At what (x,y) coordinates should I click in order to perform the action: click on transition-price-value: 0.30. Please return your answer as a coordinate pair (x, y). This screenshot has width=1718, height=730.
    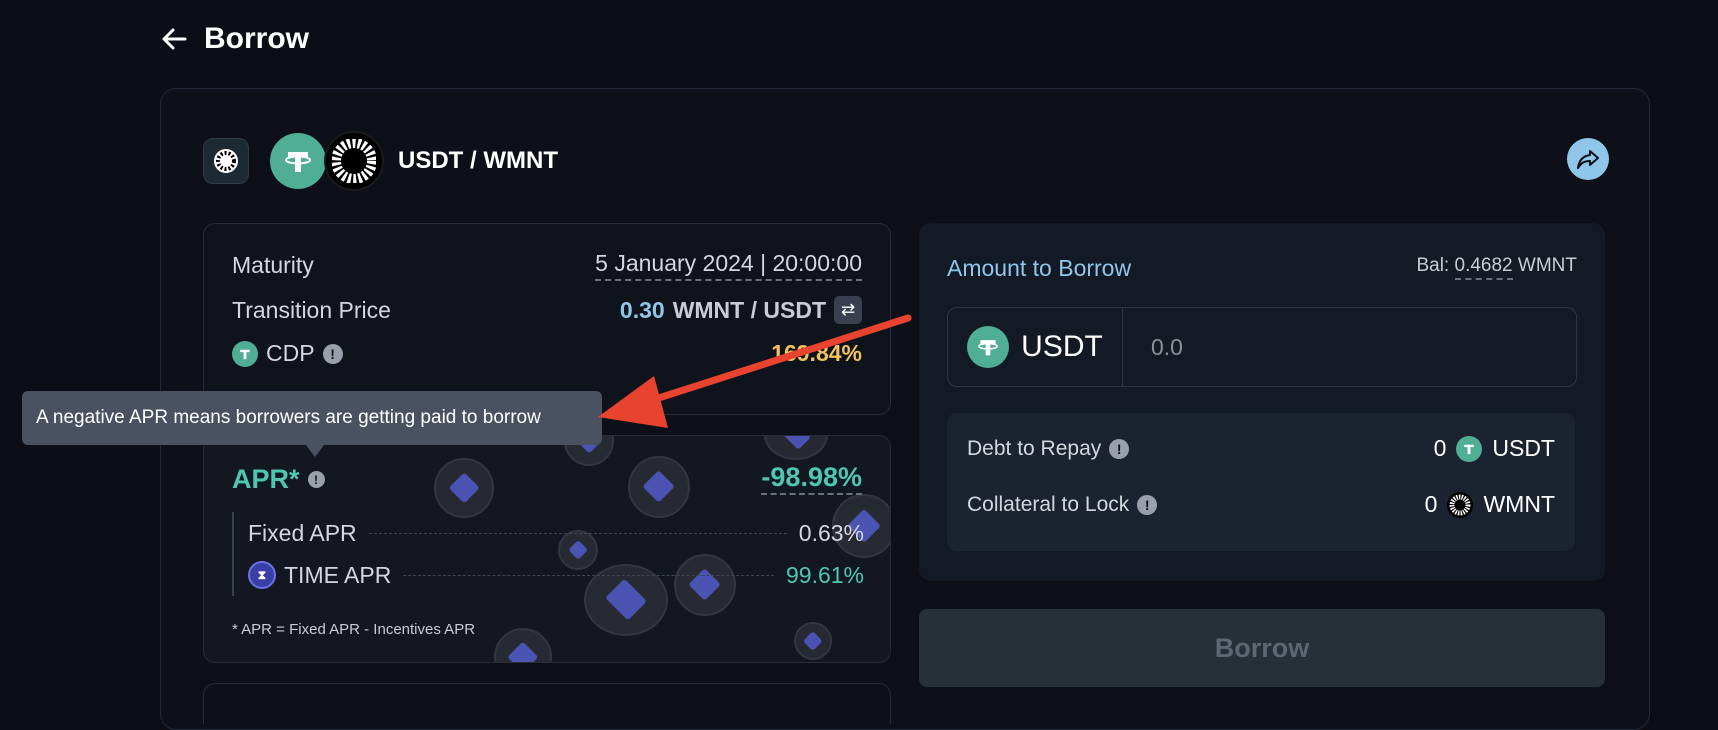
    Looking at the image, I should click on (642, 309).